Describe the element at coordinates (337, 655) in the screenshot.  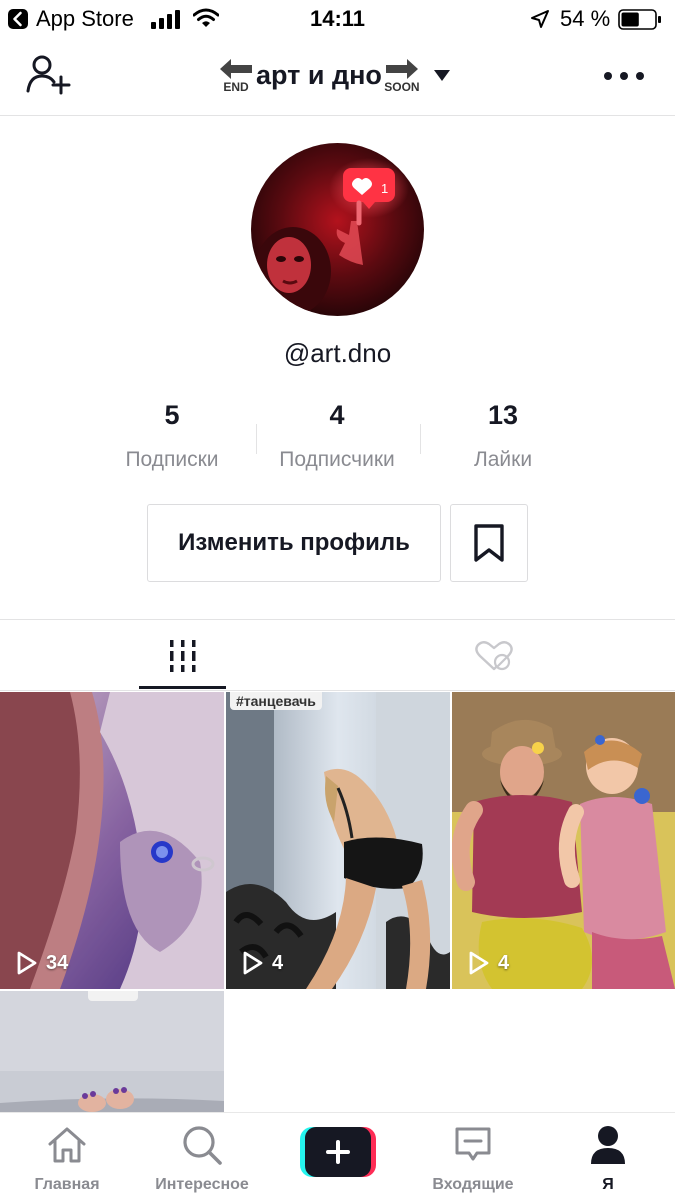
I see `content-tabs` at that location.